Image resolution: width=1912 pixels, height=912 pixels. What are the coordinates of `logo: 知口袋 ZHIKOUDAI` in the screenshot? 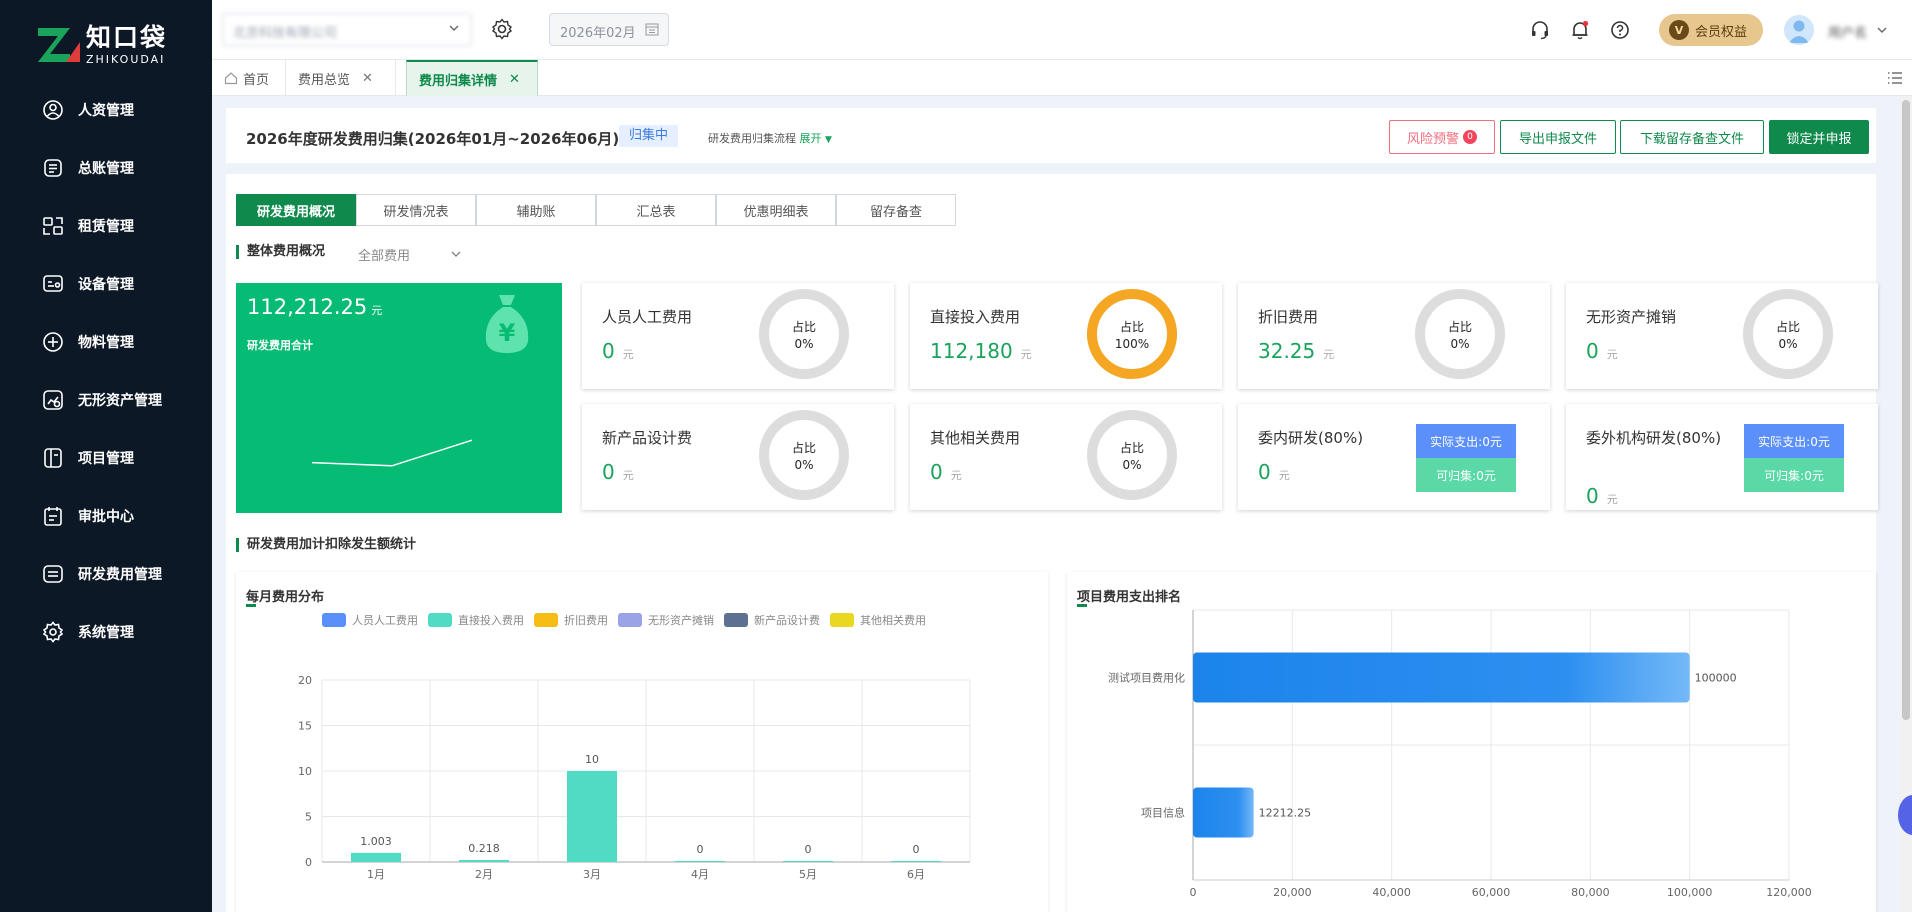 It's located at (101, 45).